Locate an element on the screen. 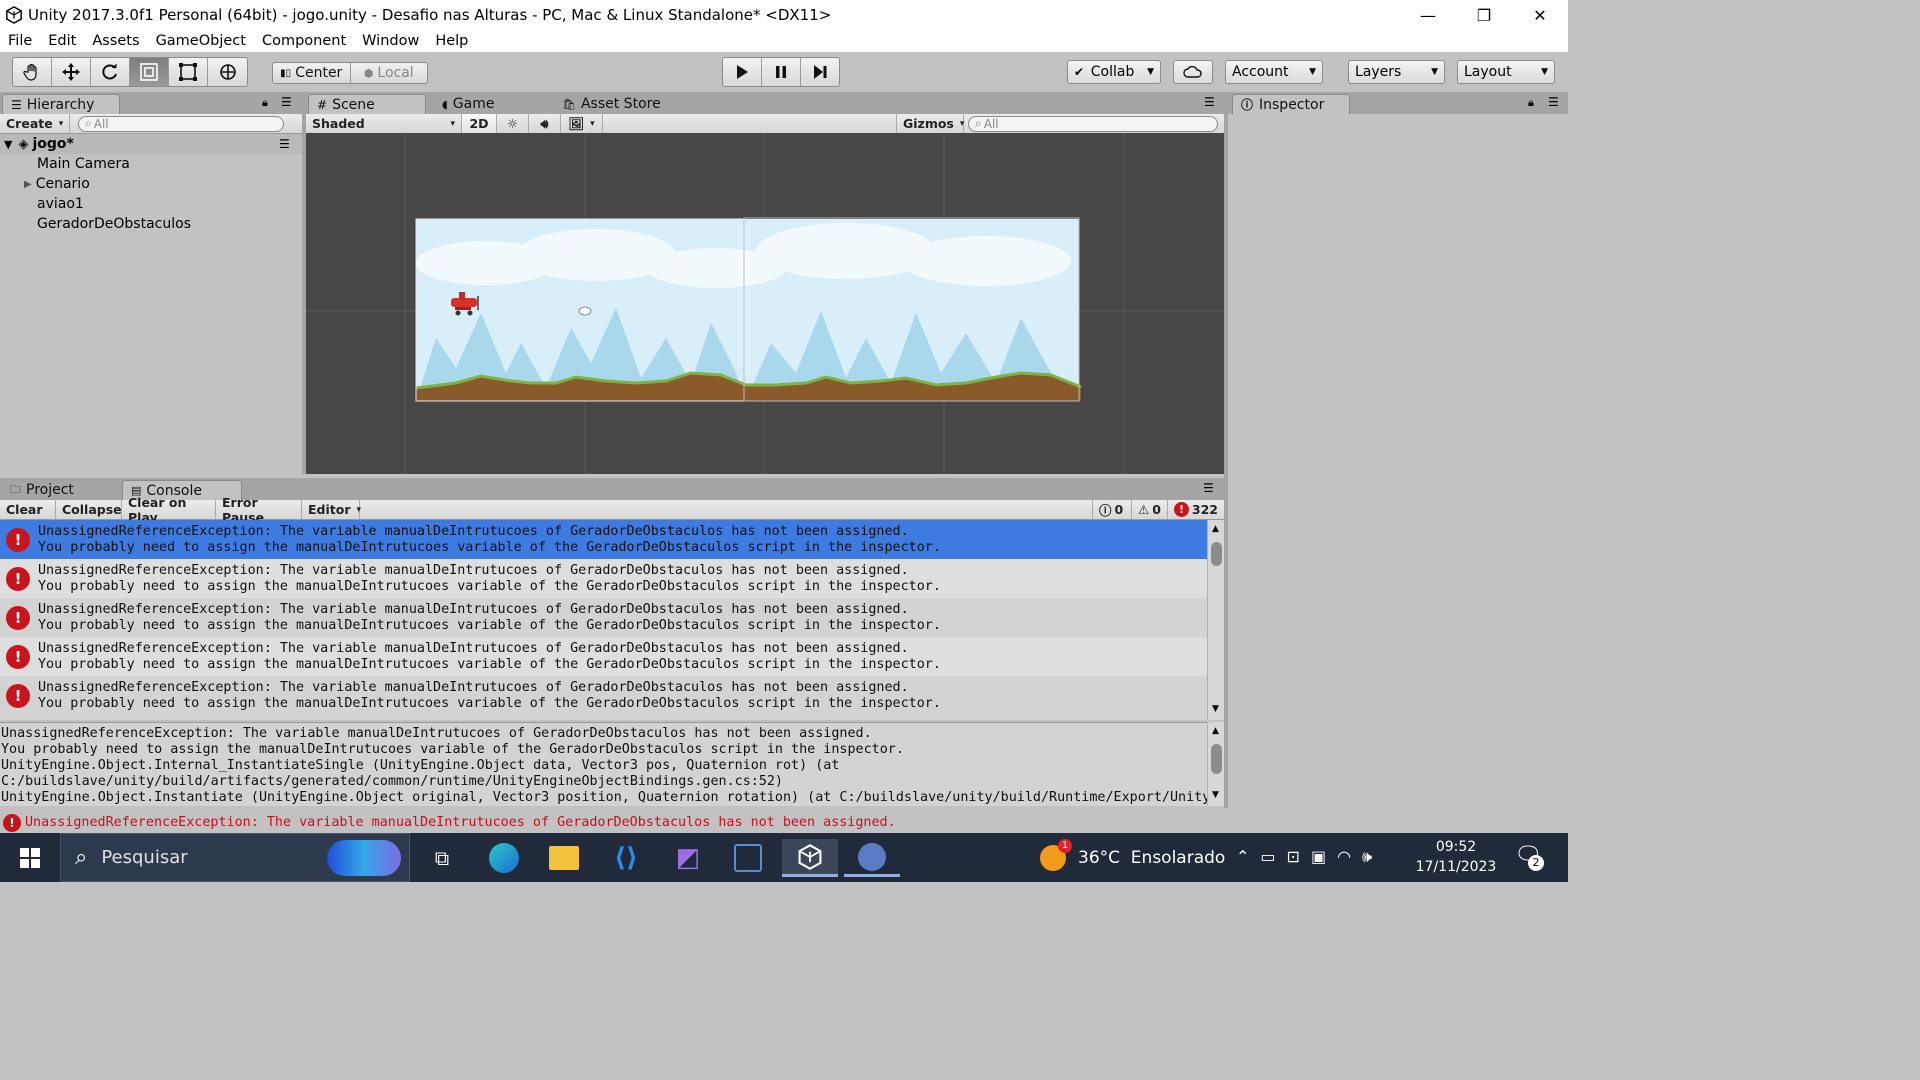 The width and height of the screenshot is (1920, 1080). file-explorer-icon is located at coordinates (564, 858).